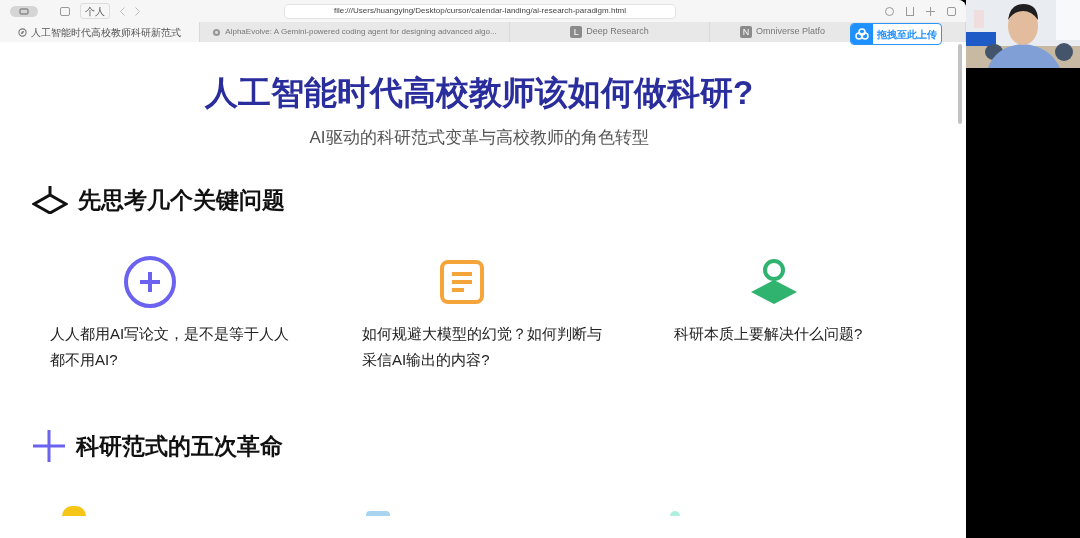 The image size is (1080, 538). What do you see at coordinates (95, 11) in the screenshot?
I see `profile-button: 个人` at bounding box center [95, 11].